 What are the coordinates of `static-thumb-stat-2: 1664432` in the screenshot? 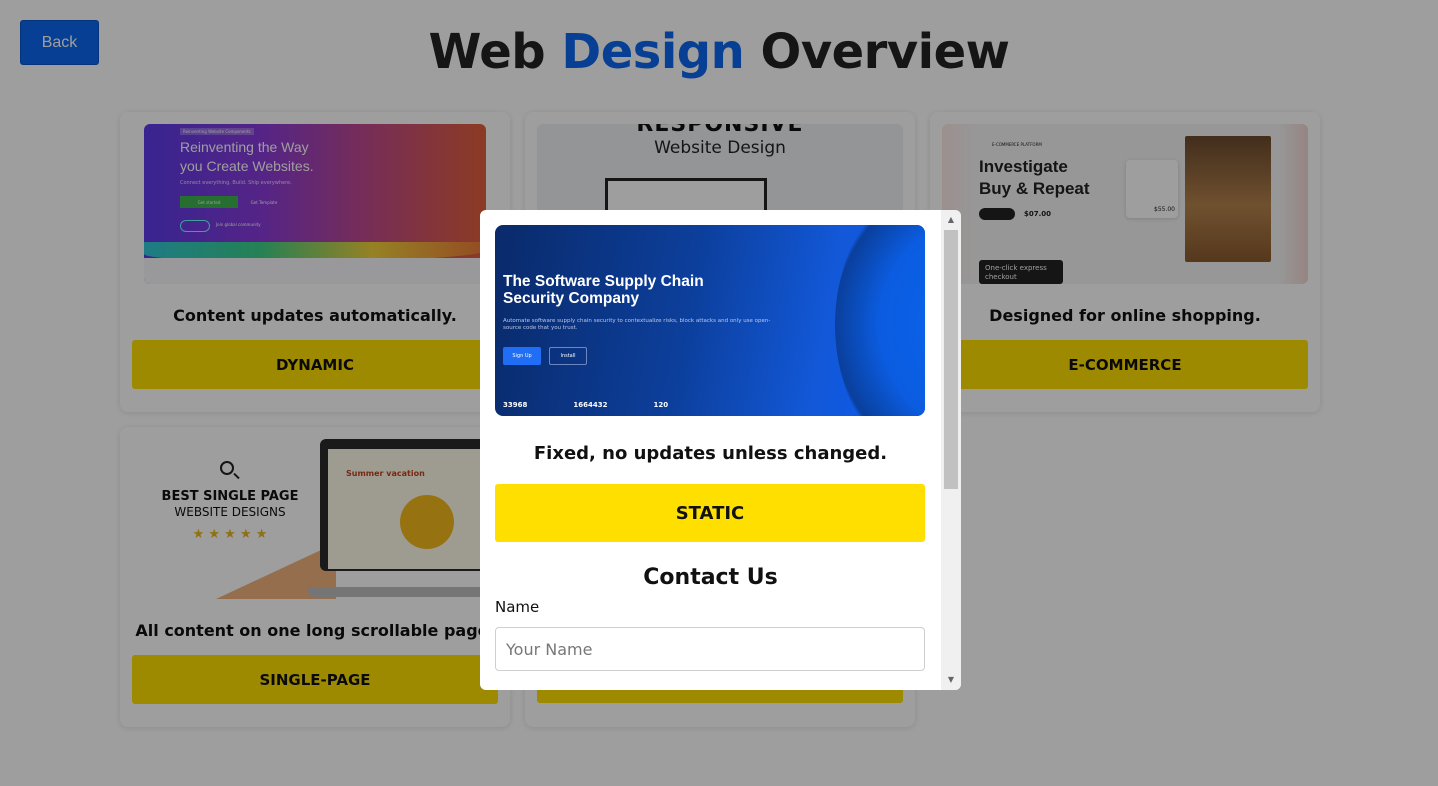 It's located at (590, 405).